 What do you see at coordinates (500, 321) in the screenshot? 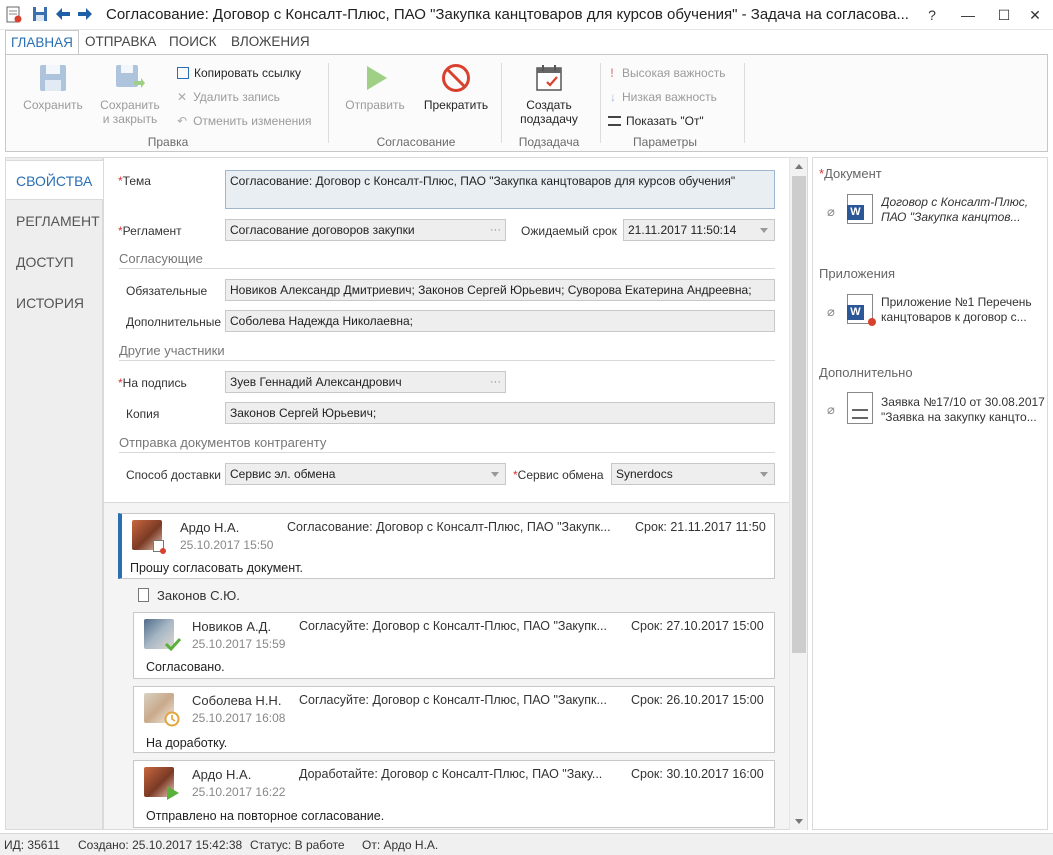
I see `additional-field: Соболева Надежда Николаевна;` at bounding box center [500, 321].